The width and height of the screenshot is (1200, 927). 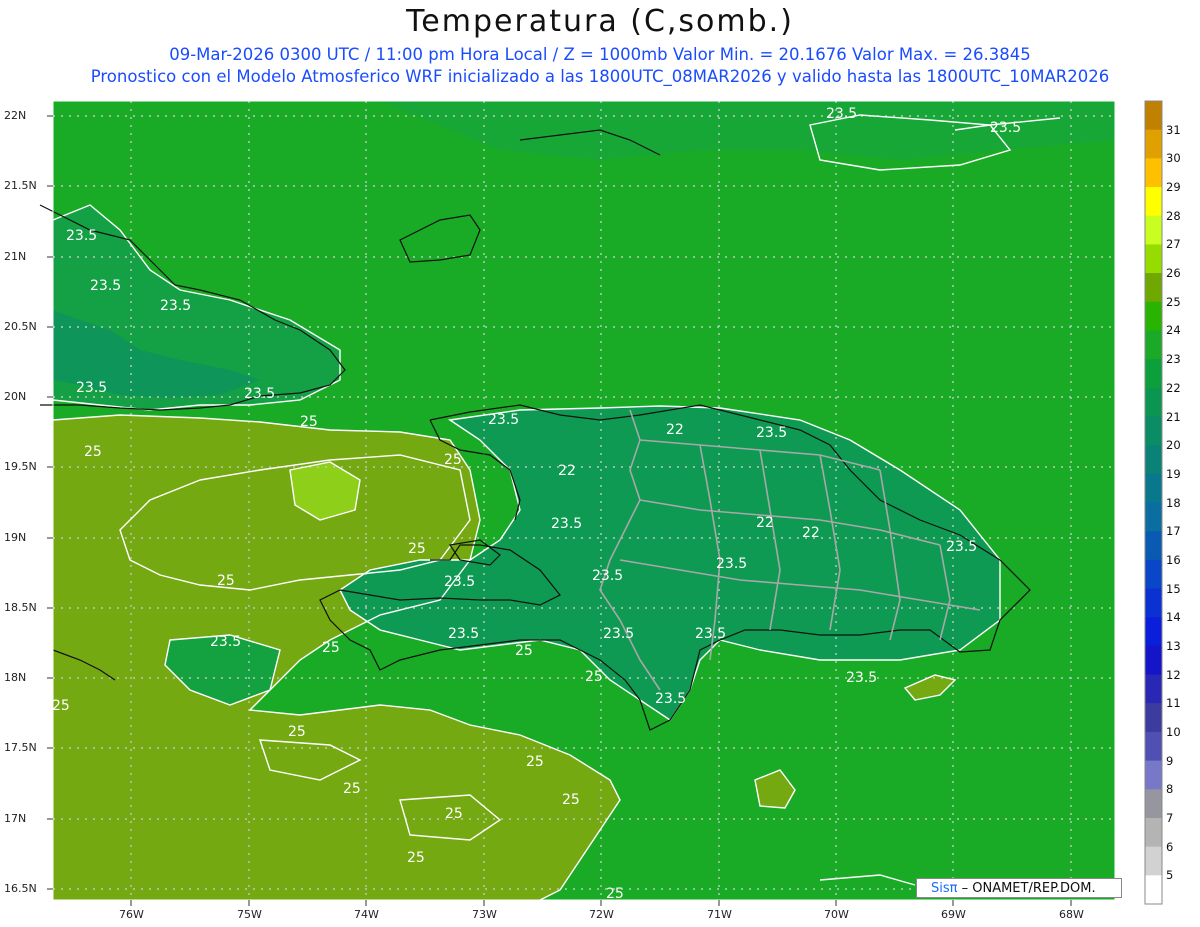 I want to click on lat-label: 21N, so click(x=15, y=256).